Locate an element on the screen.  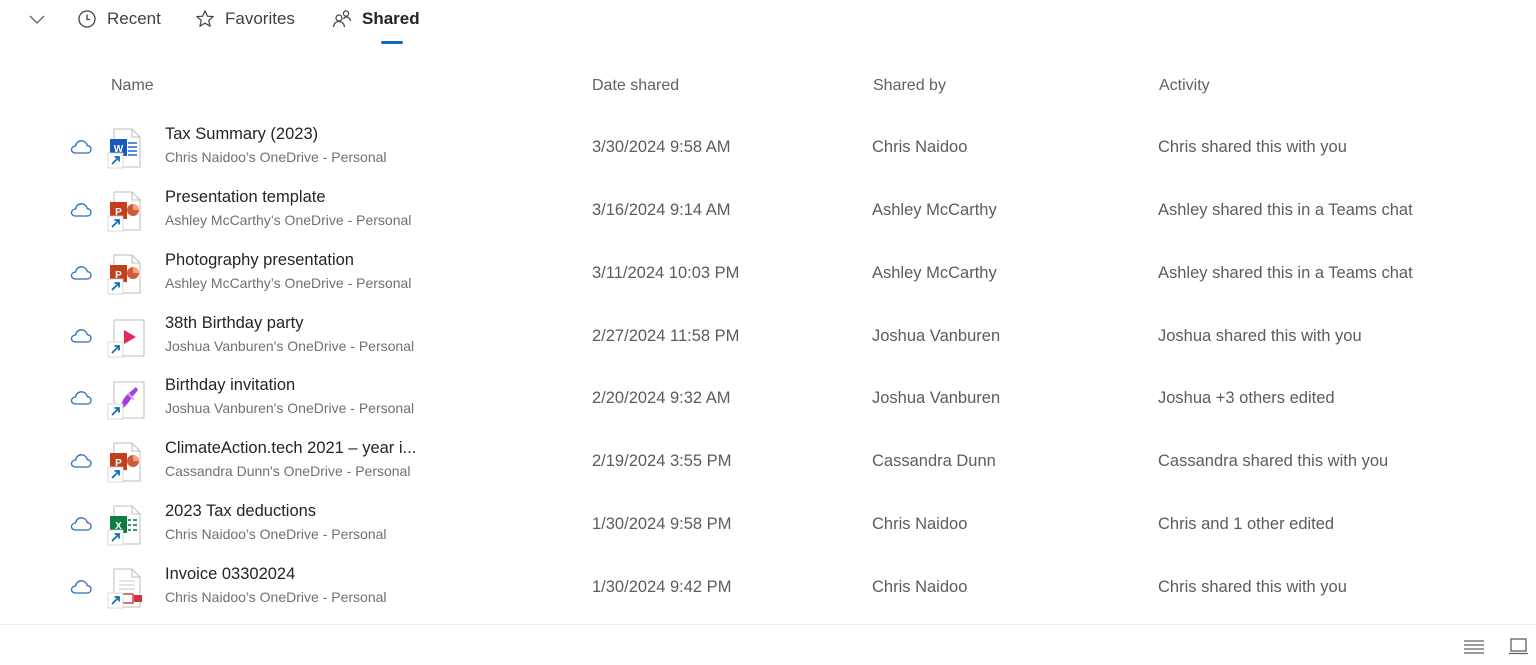
excel-file-icon: X is located at coordinates (128, 525).